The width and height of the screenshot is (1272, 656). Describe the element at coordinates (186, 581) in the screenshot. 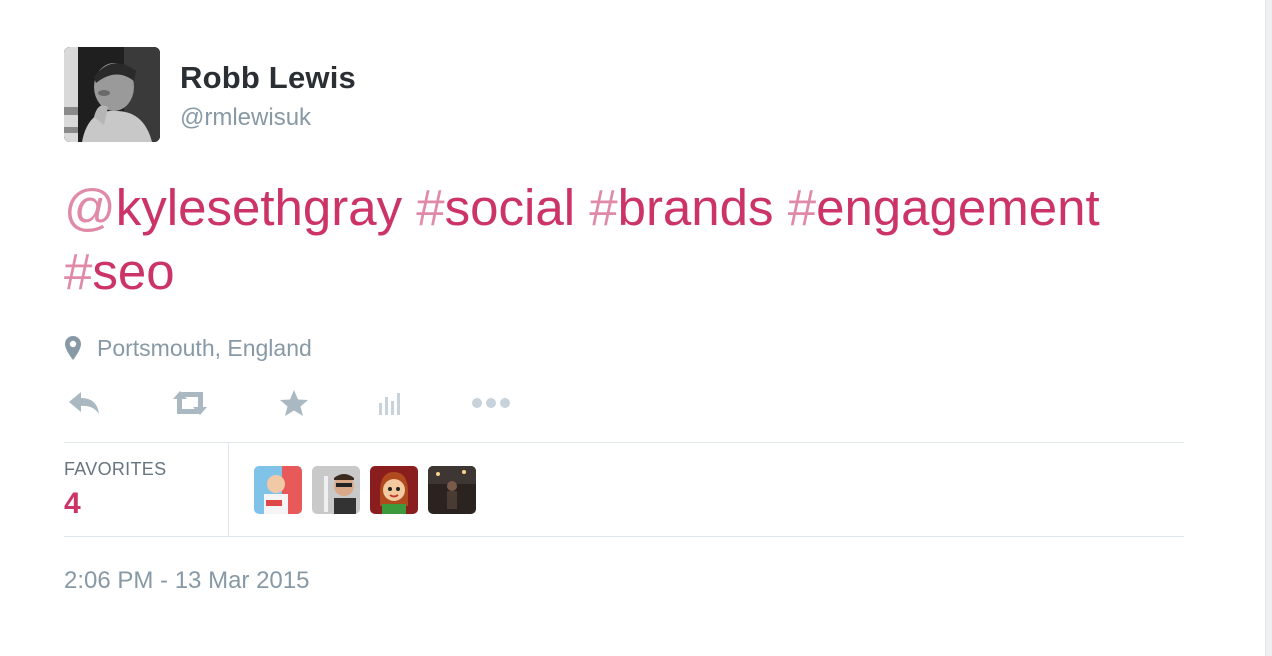

I see `tweet-timestamp: 2:06 PM - 13 Mar 2015` at that location.